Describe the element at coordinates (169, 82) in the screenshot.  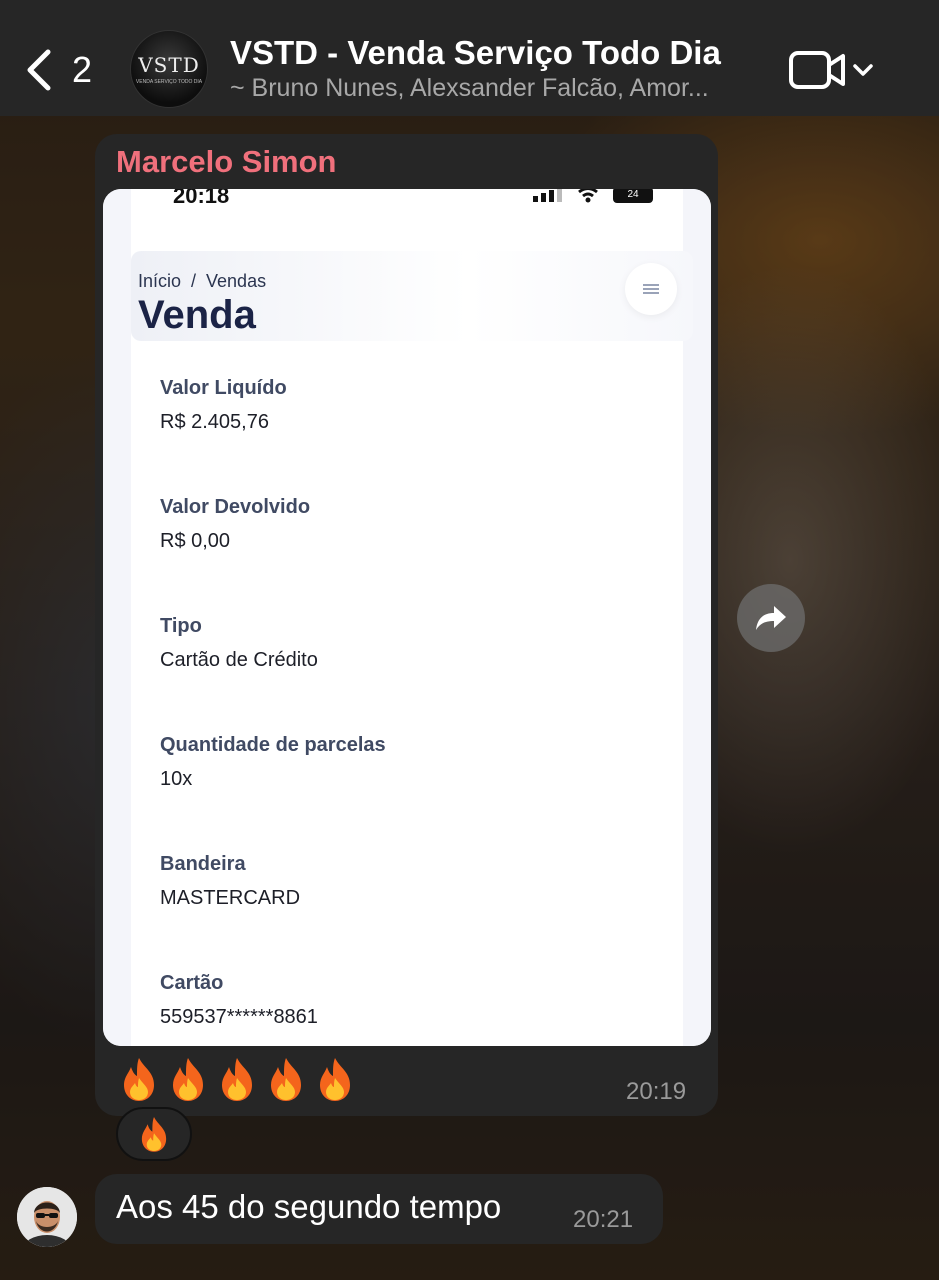
I see `group-logo-subtext: VENDA SERVIÇO TODO DIA` at that location.